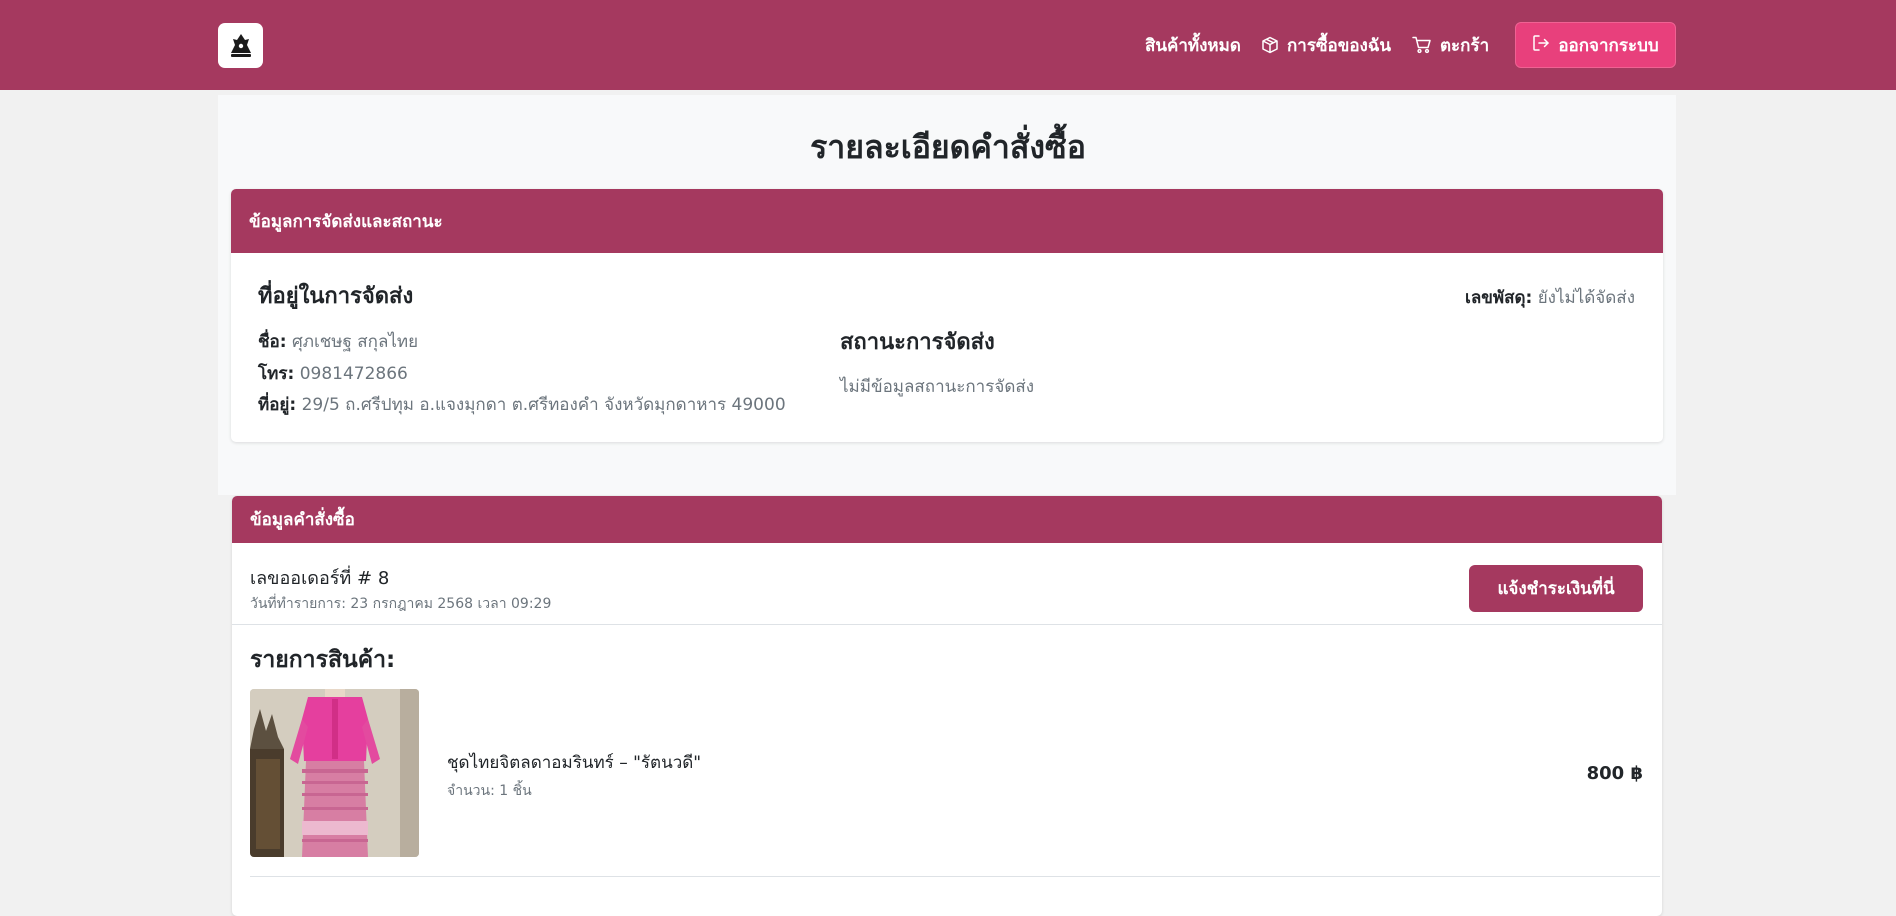  Describe the element at coordinates (353, 374) in the screenshot. I see `recipient-phone-value: 0981472866` at that location.